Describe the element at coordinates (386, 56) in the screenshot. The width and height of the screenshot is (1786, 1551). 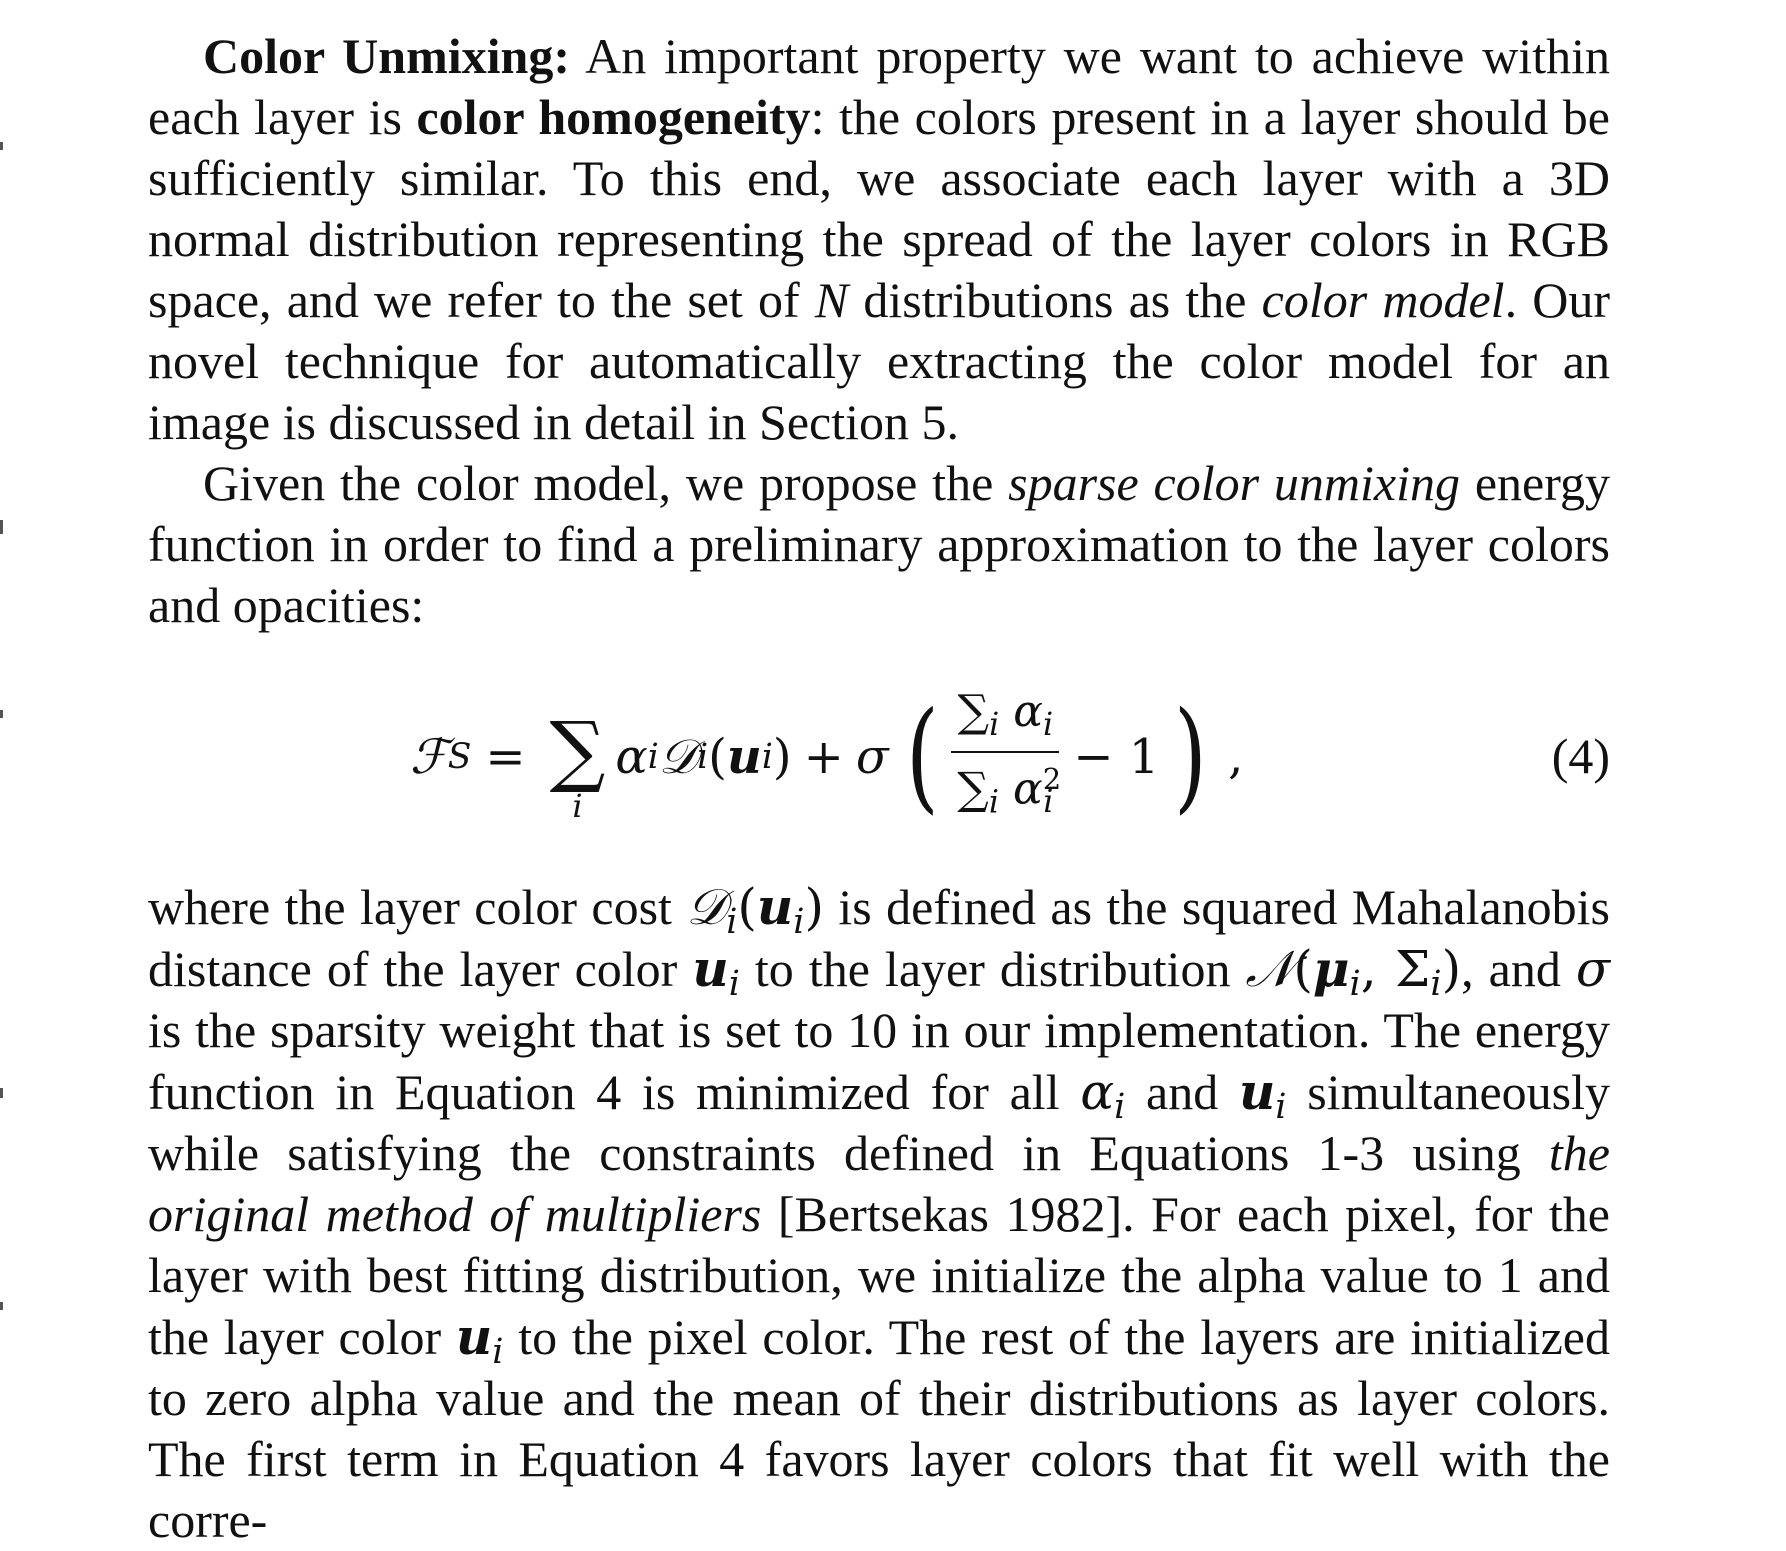
I see `run-in-heading: Color Unmixing:` at that location.